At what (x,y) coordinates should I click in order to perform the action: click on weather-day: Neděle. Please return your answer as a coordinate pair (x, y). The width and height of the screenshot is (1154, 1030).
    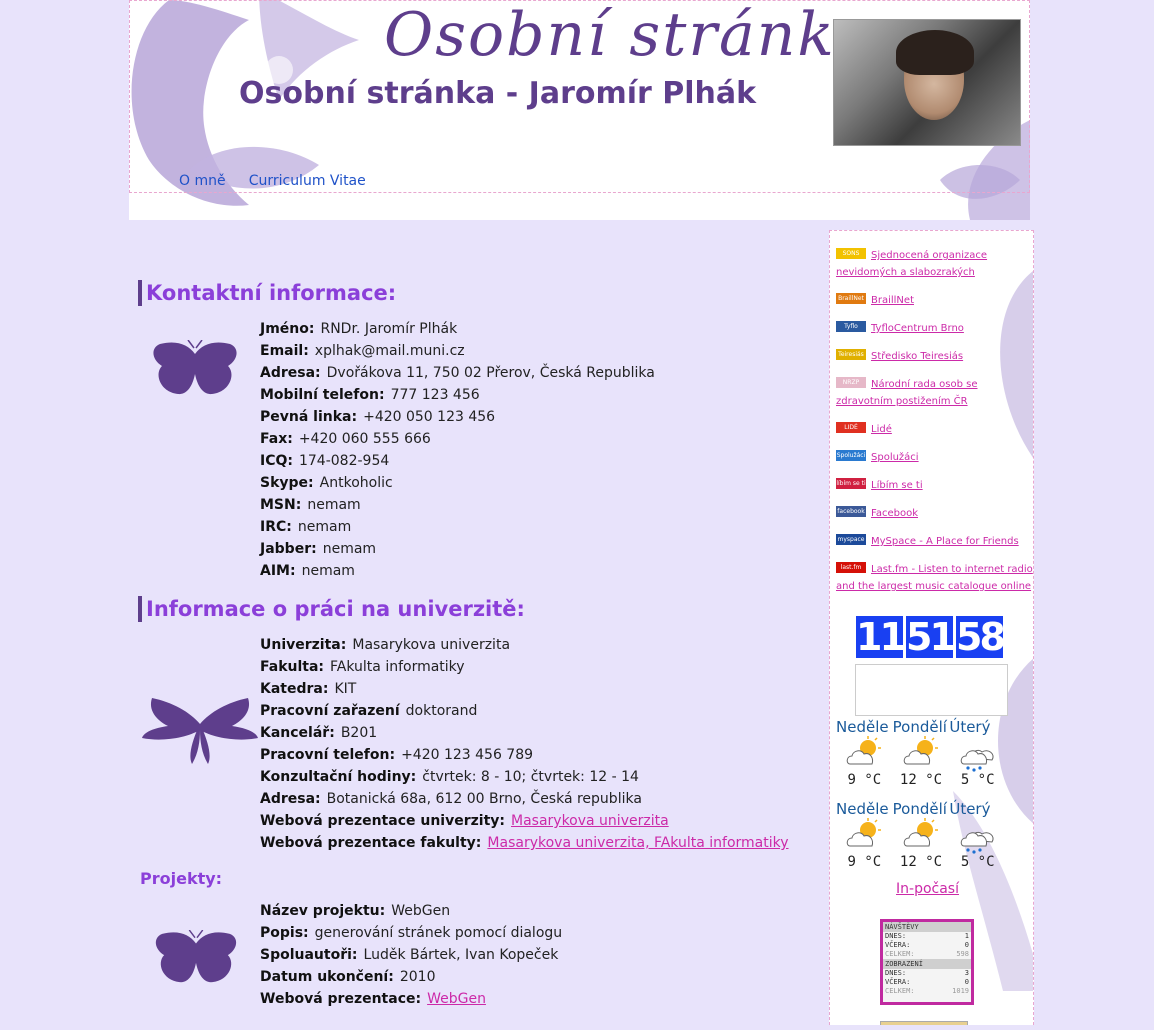
    Looking at the image, I should click on (862, 809).